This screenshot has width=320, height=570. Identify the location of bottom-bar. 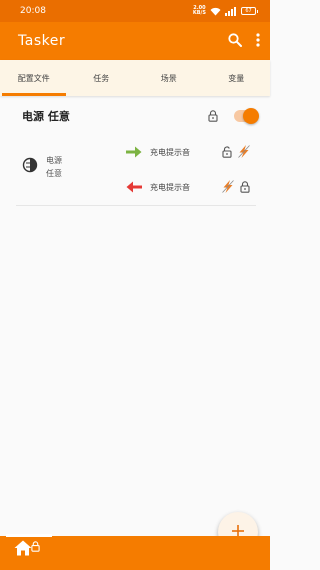
(135, 553).